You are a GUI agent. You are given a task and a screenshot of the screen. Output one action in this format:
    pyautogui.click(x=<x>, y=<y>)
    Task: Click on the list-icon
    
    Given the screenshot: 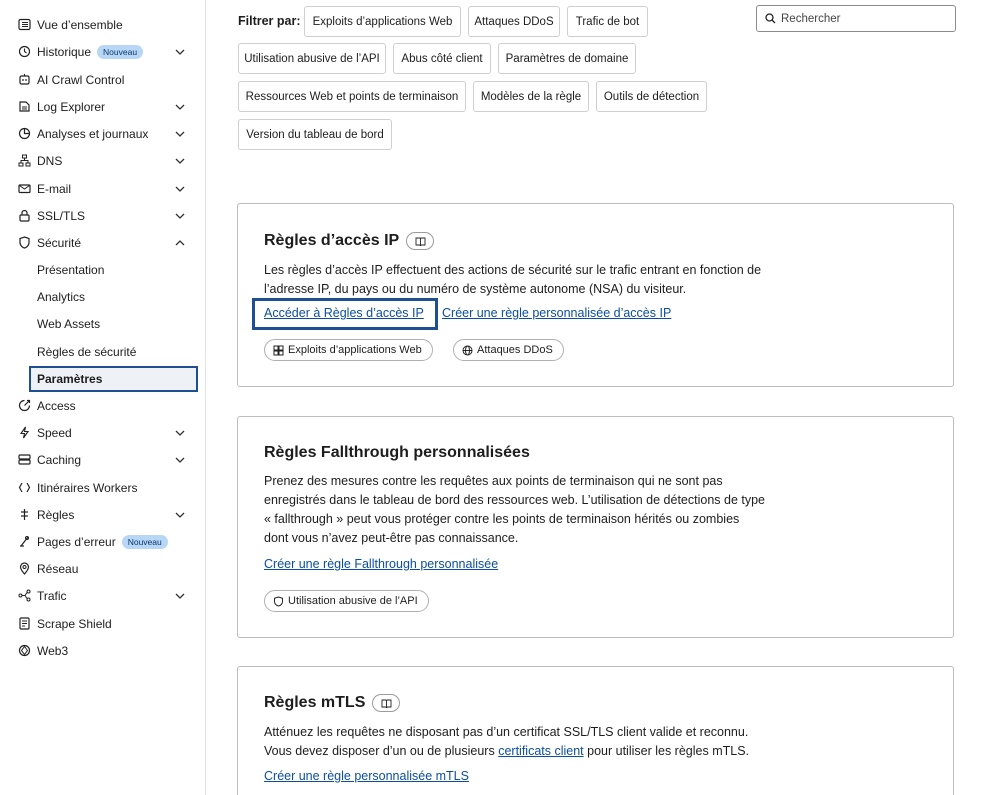 What is the action you would take?
    pyautogui.click(x=24, y=24)
    